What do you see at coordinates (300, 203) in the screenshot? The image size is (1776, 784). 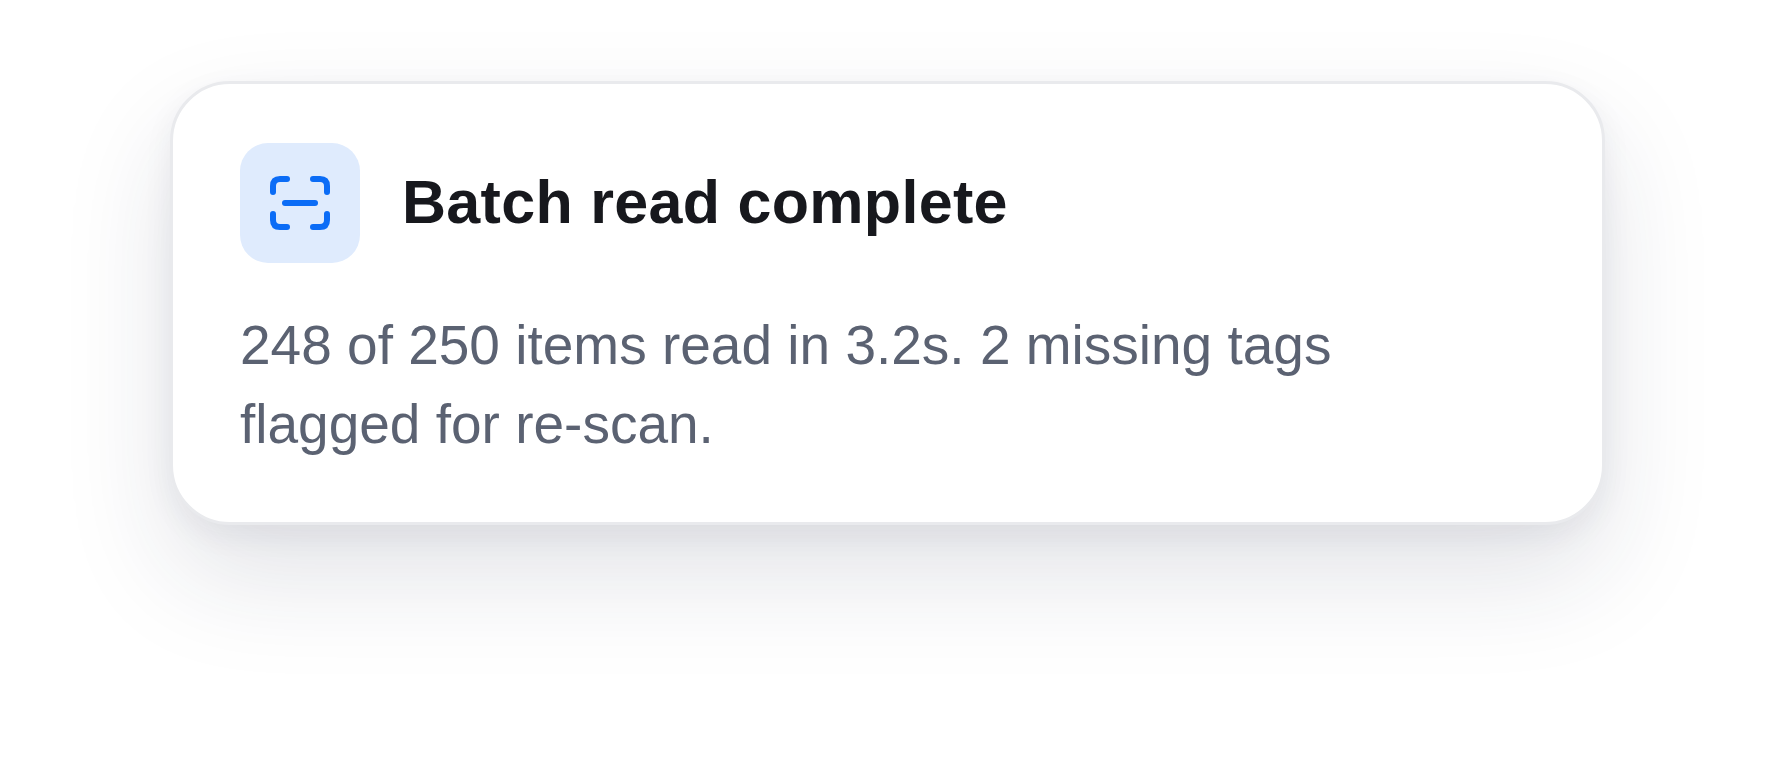 I see `scan-icon` at bounding box center [300, 203].